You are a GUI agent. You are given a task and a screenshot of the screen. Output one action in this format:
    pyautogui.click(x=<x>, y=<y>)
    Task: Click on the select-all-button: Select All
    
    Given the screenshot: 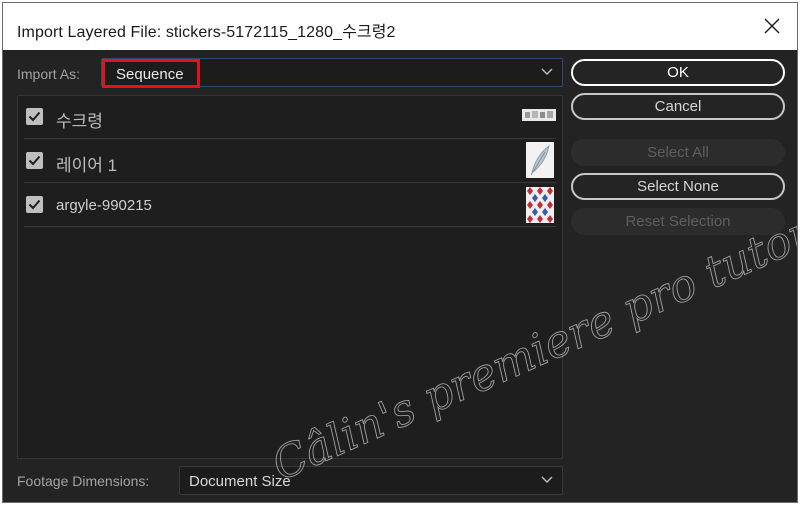 What is the action you would take?
    pyautogui.click(x=678, y=152)
    